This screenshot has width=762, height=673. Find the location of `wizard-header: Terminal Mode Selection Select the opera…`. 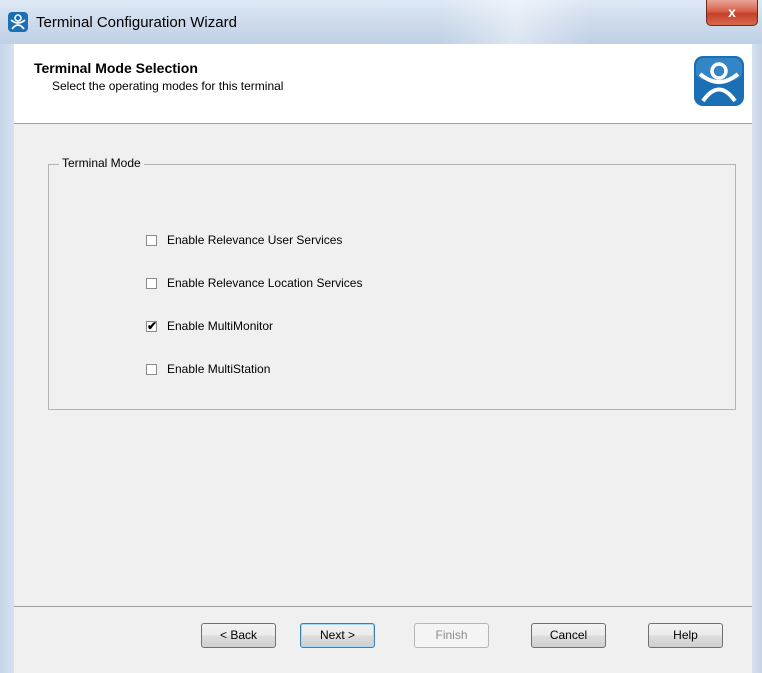

wizard-header: Terminal Mode Selection Select the opera… is located at coordinates (383, 84).